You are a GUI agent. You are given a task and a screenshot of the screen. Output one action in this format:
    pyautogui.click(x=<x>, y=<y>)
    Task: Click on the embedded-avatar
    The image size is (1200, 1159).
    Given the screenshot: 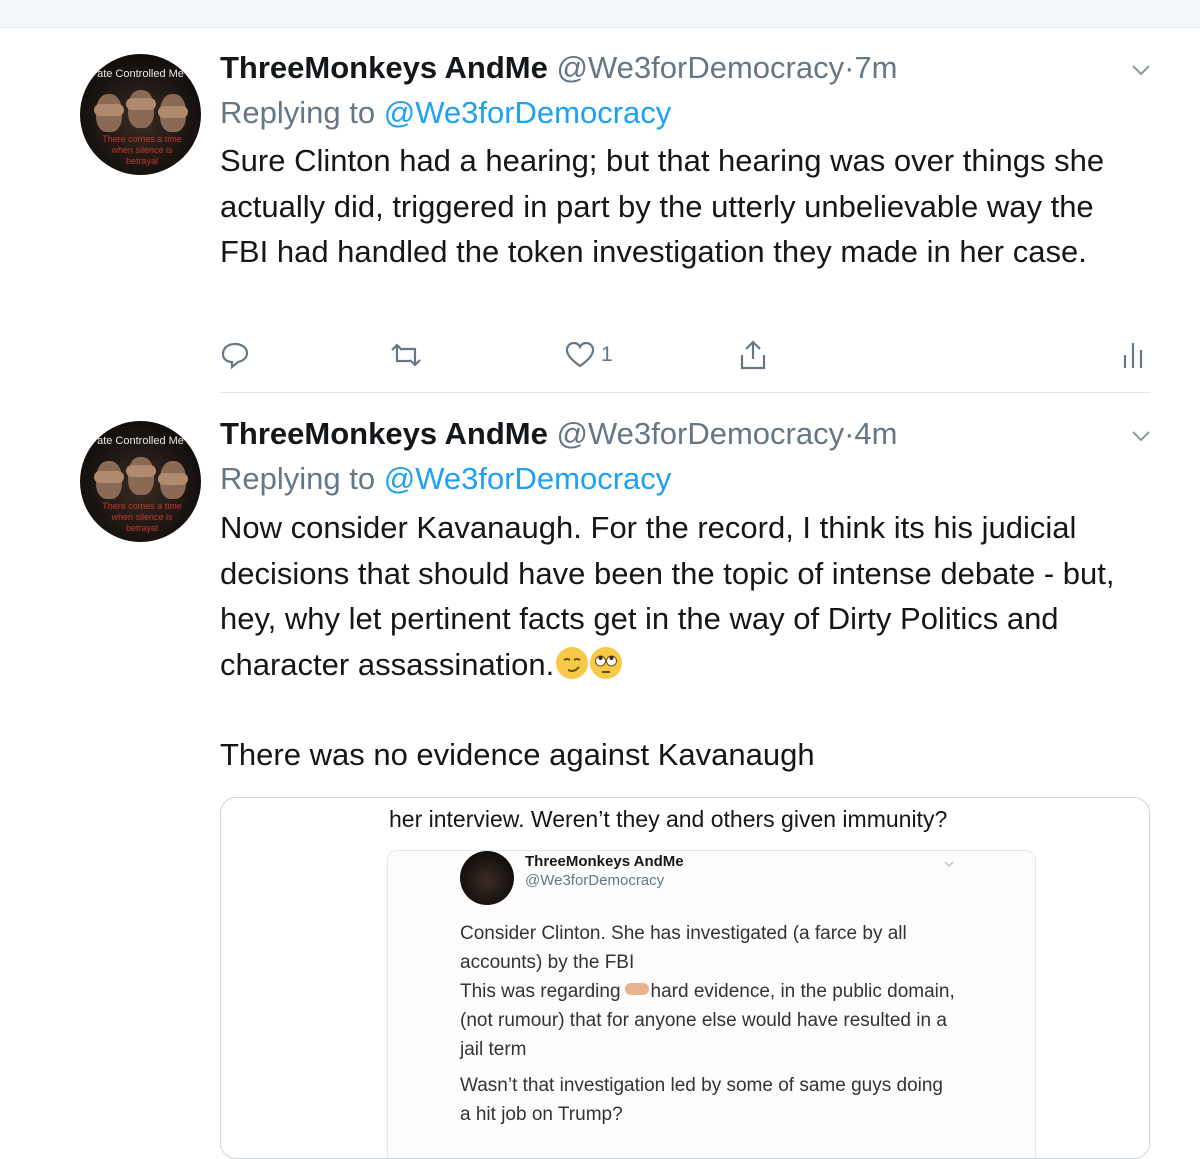 What is the action you would take?
    pyautogui.click(x=487, y=878)
    